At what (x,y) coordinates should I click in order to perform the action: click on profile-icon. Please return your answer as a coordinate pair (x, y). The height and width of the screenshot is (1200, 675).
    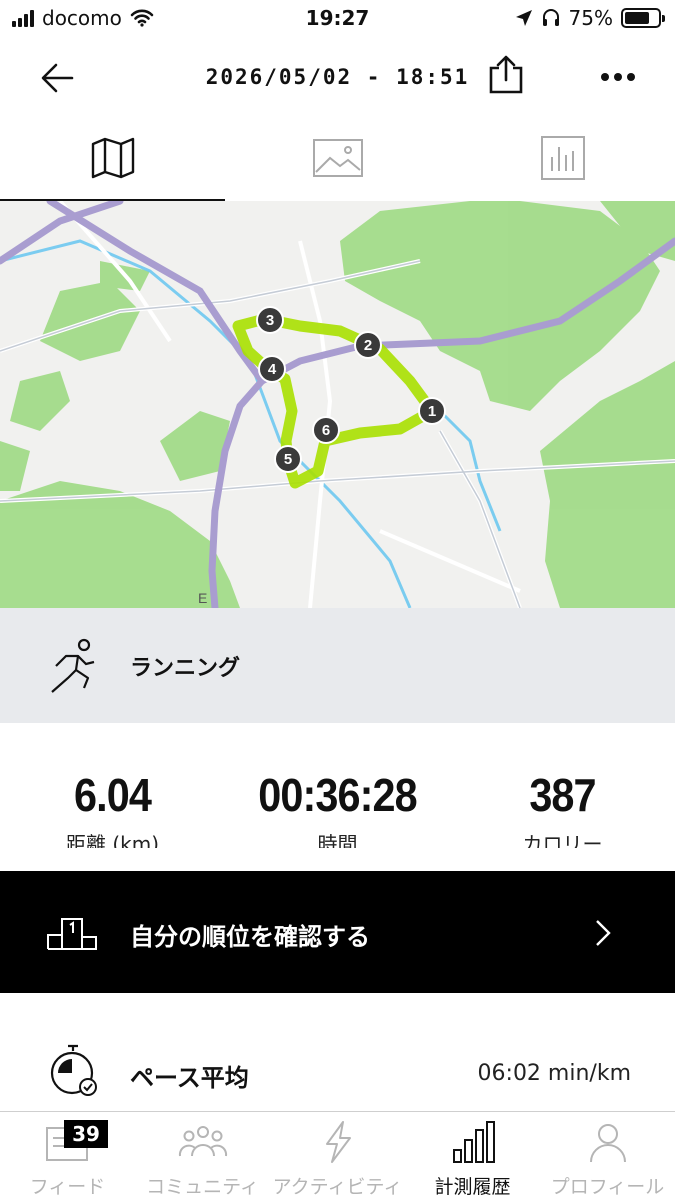
    Looking at the image, I should click on (607, 1143).